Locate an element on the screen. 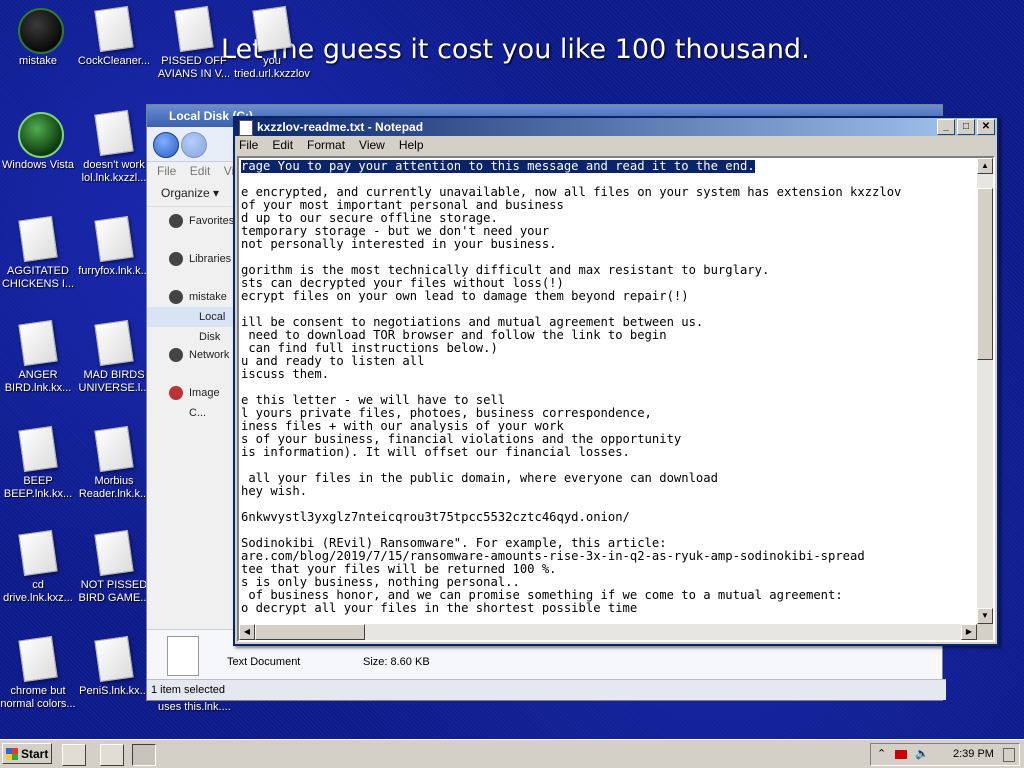  start-button: Start is located at coordinates (27, 753).